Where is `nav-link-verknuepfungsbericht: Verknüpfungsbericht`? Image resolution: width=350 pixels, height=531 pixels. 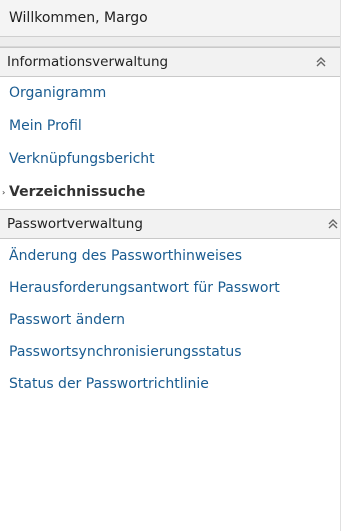 nav-link-verknuepfungsbericht: Verknüpfungsbericht is located at coordinates (170, 159).